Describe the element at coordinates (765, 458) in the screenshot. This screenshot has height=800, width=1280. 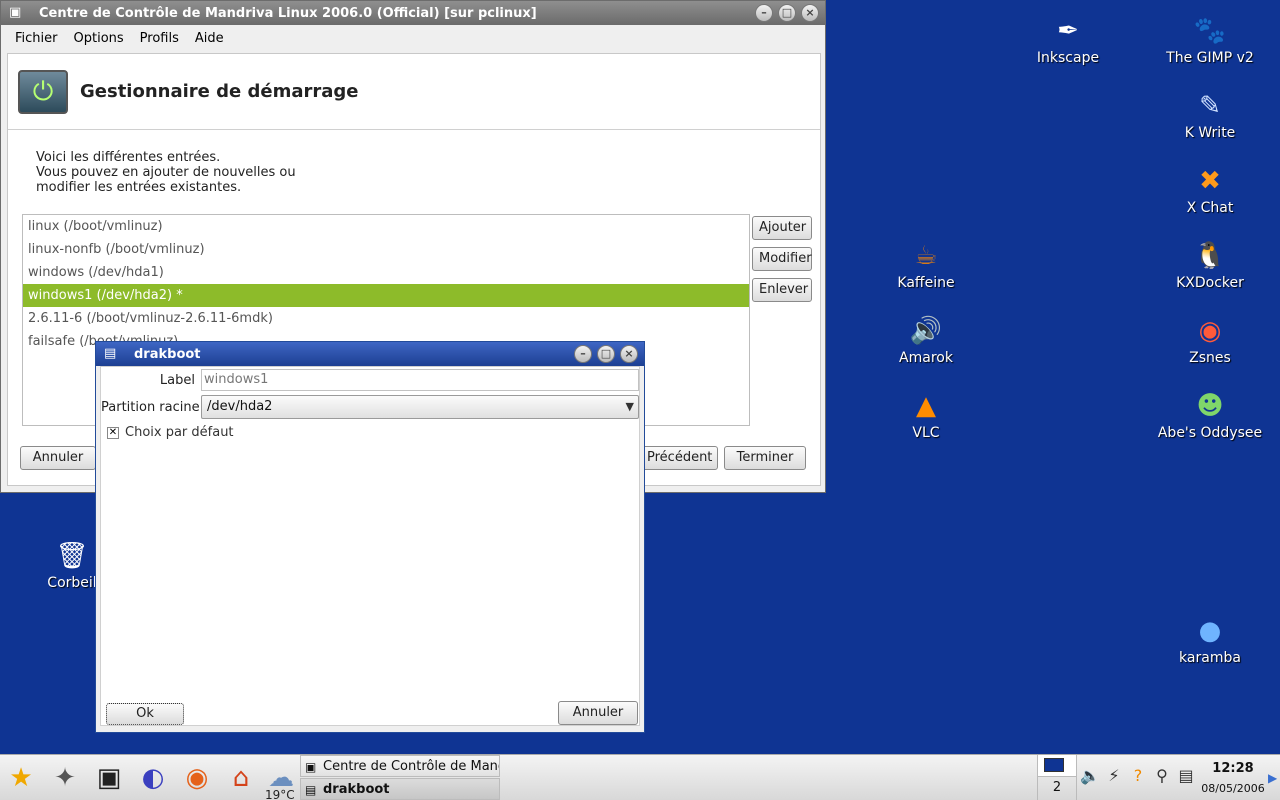
I see `finish-button: Terminer` at that location.